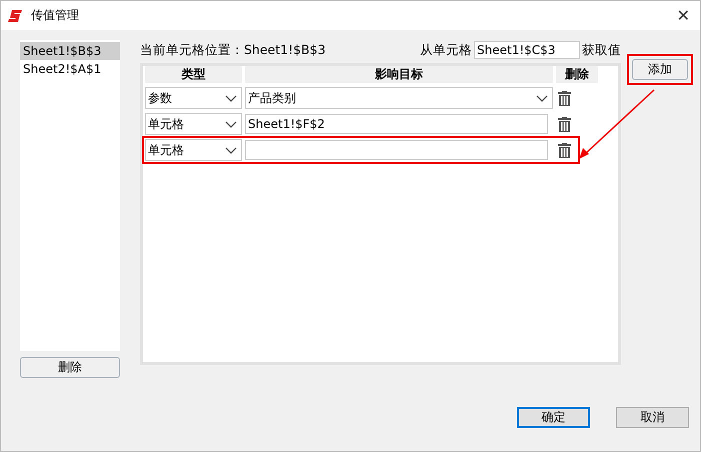  Describe the element at coordinates (396, 150) in the screenshot. I see `target-field` at that location.